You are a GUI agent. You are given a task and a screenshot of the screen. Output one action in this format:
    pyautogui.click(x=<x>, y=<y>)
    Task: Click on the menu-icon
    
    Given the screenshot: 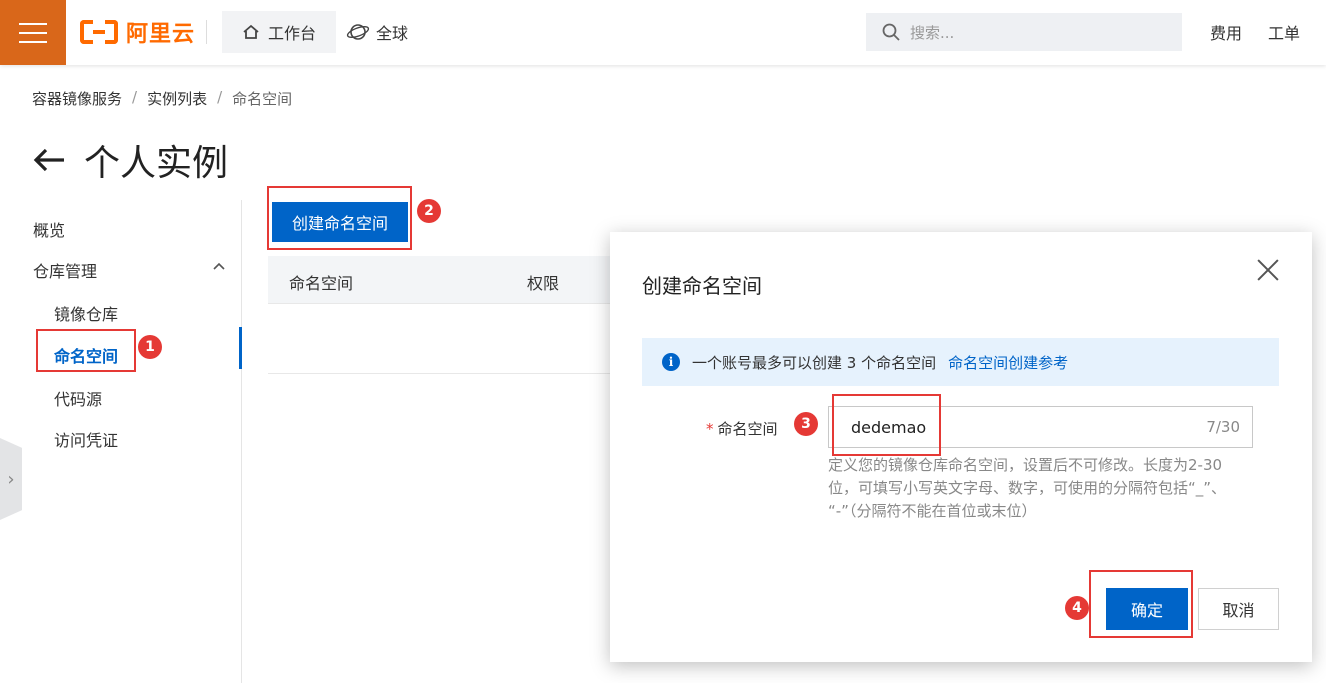 What is the action you would take?
    pyautogui.click(x=33, y=32)
    